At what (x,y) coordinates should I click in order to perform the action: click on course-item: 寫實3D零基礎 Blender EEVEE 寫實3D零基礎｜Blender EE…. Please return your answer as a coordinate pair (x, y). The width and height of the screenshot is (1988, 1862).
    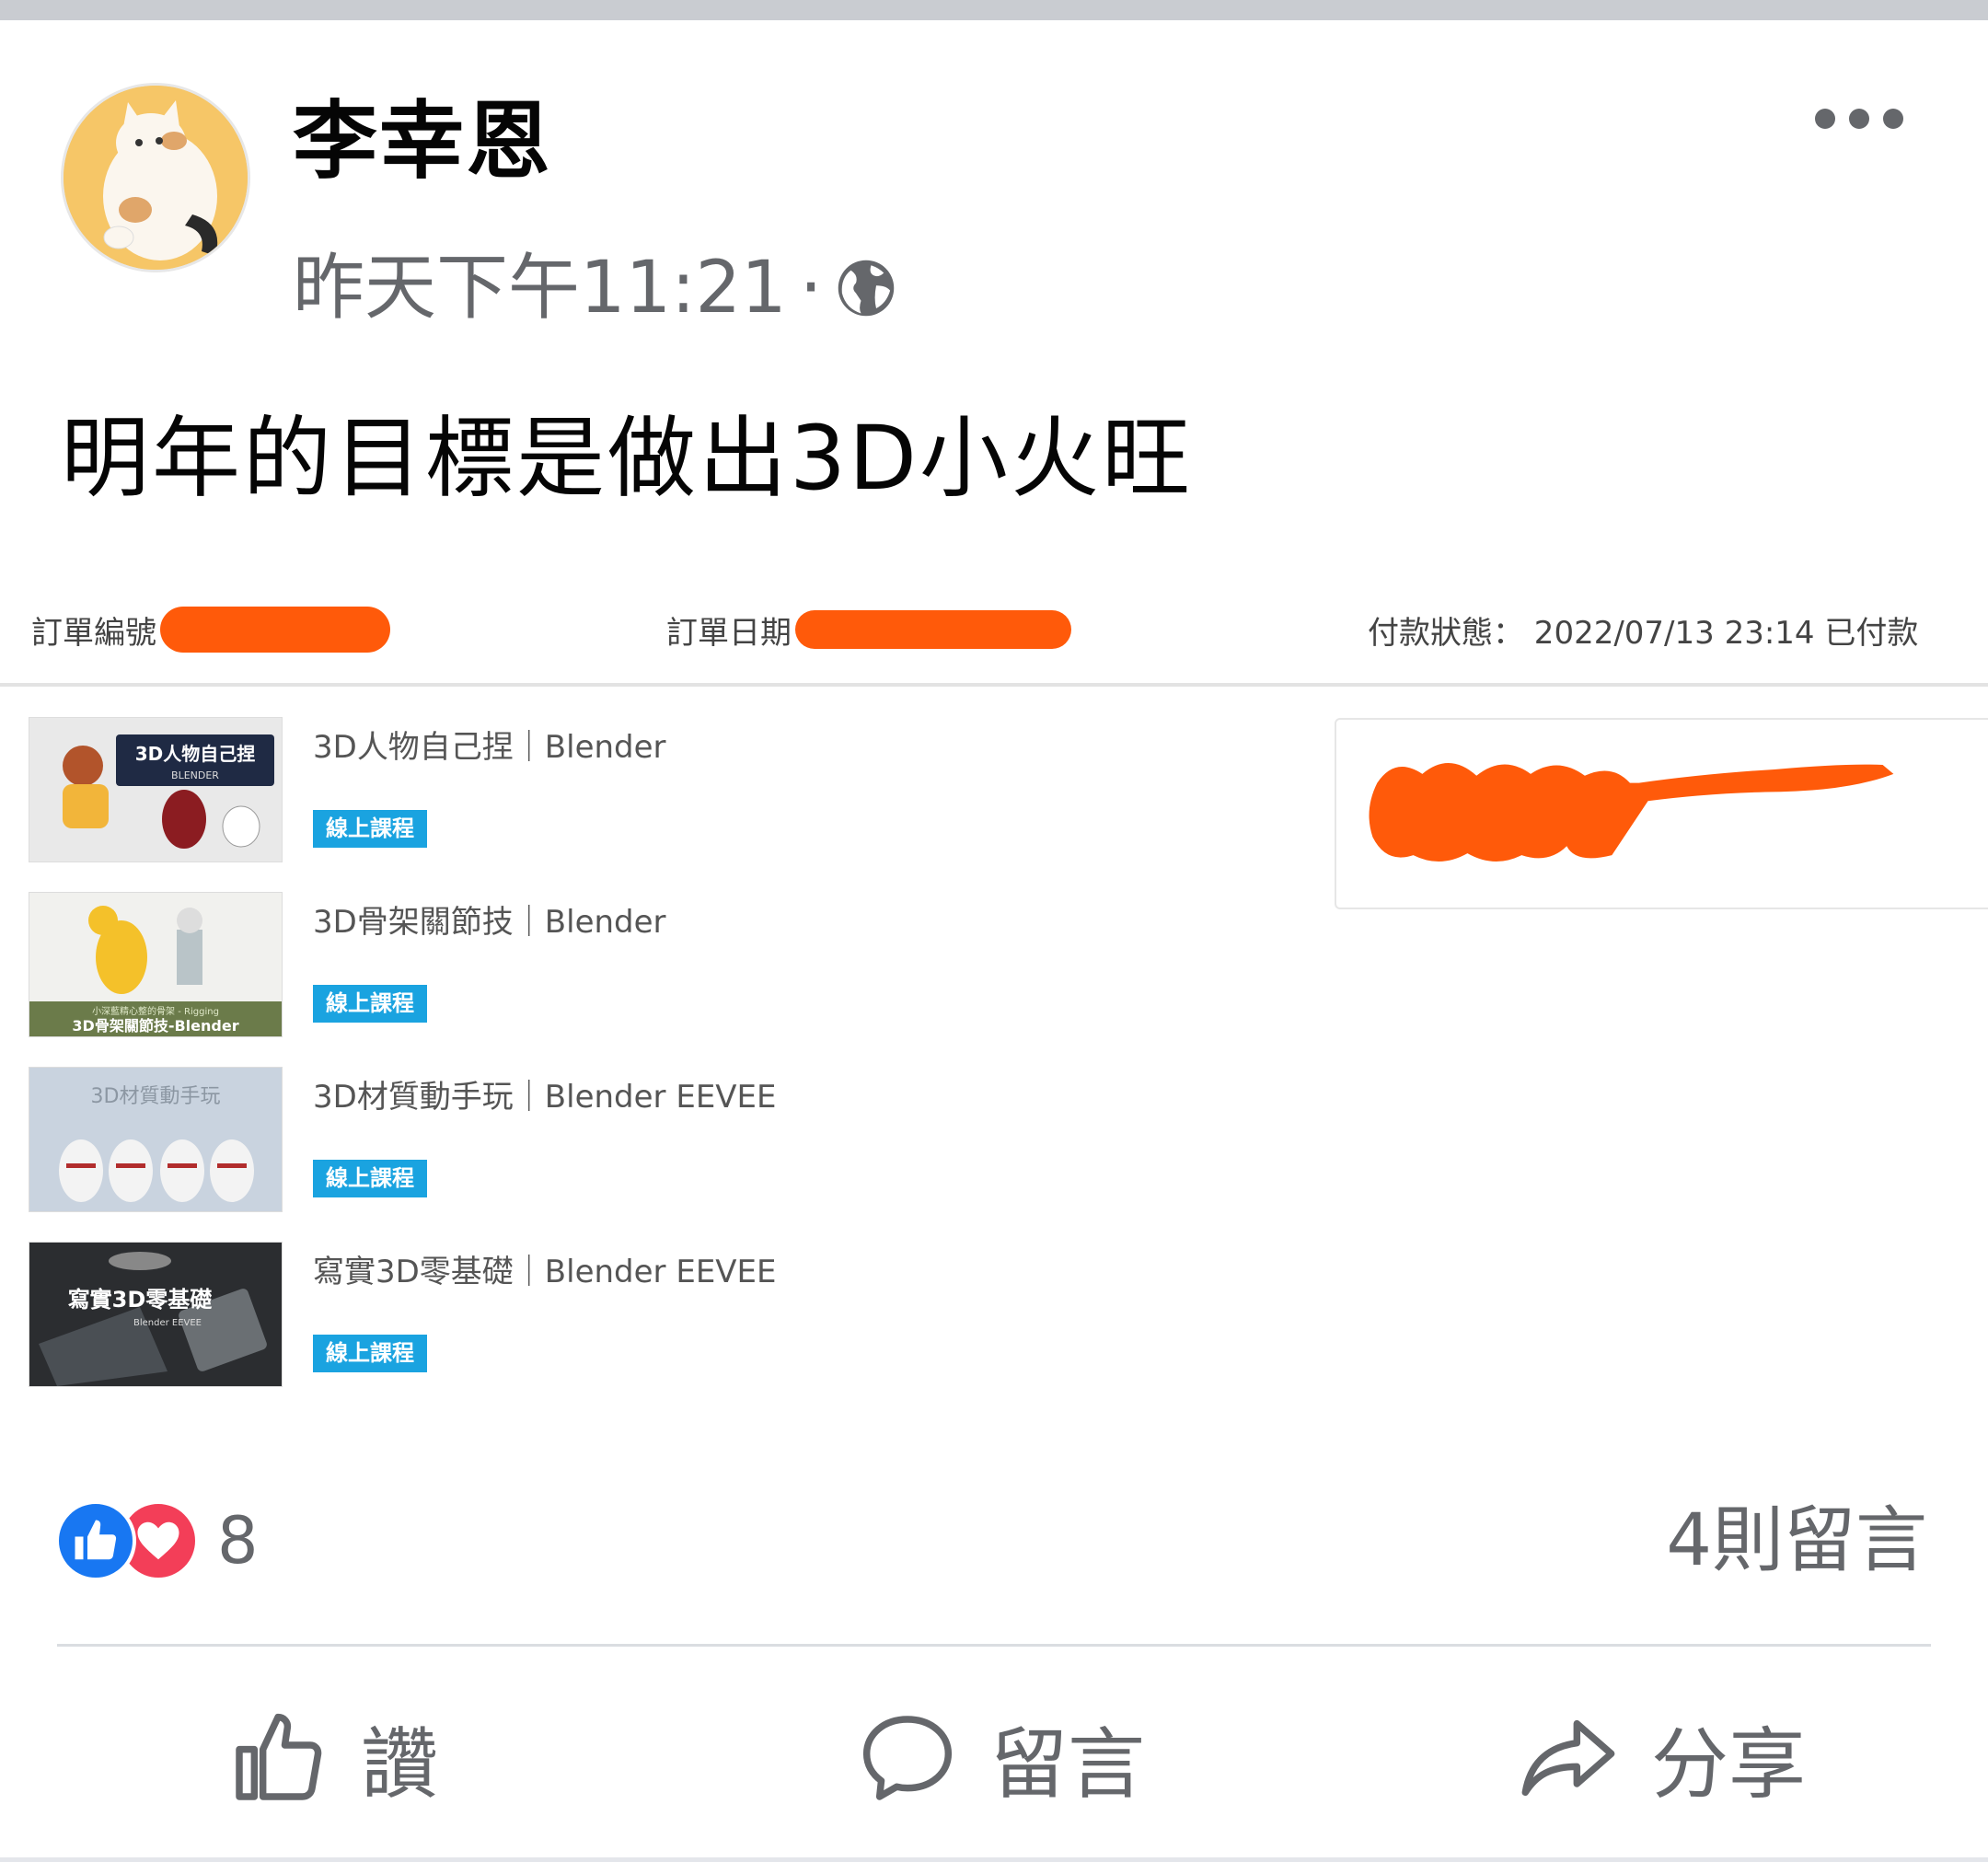
    Looking at the image, I should click on (535, 1317).